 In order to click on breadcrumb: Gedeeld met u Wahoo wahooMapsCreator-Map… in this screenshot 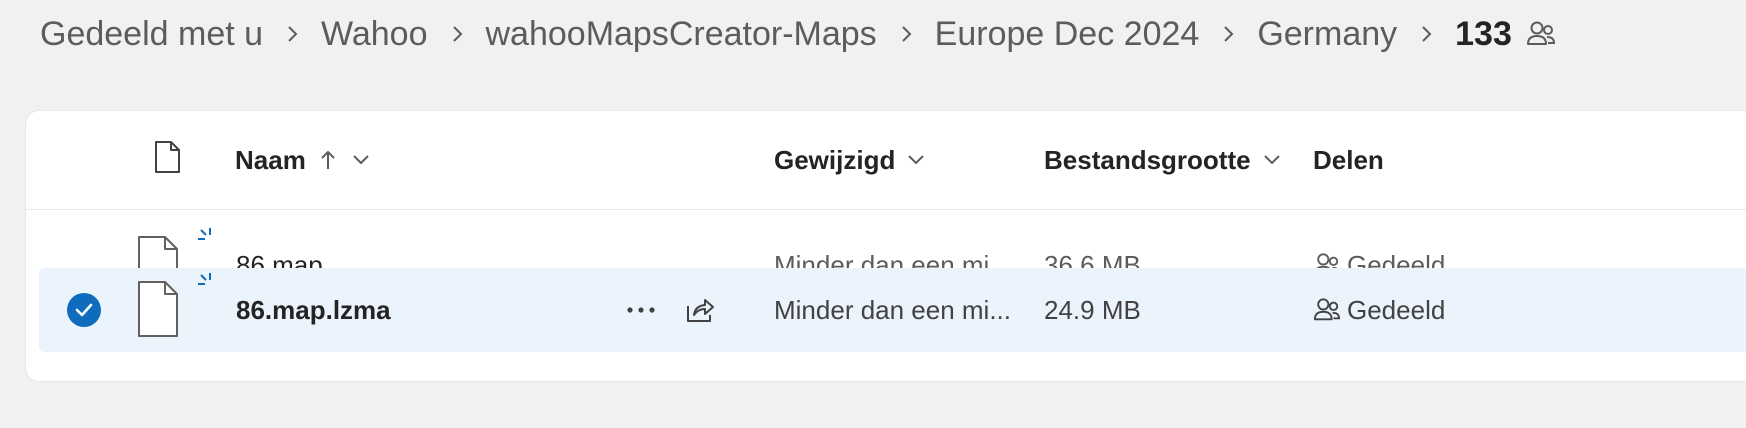, I will do `click(798, 34)`.